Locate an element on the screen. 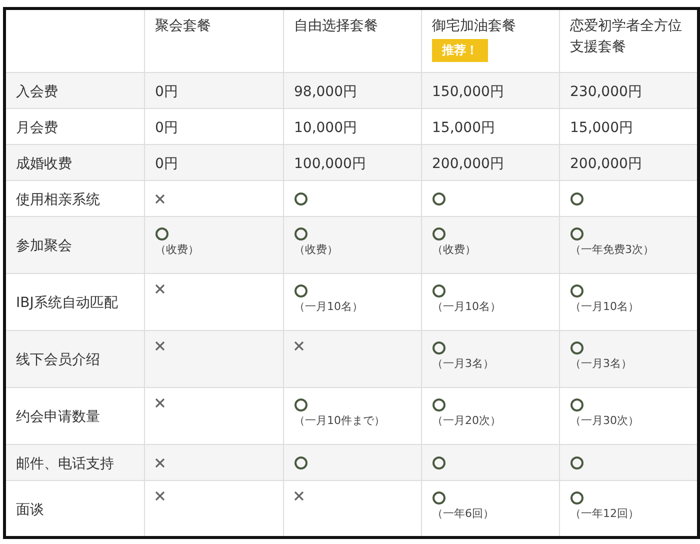  row-label: IBJ系统自动匹配 is located at coordinates (67, 303).